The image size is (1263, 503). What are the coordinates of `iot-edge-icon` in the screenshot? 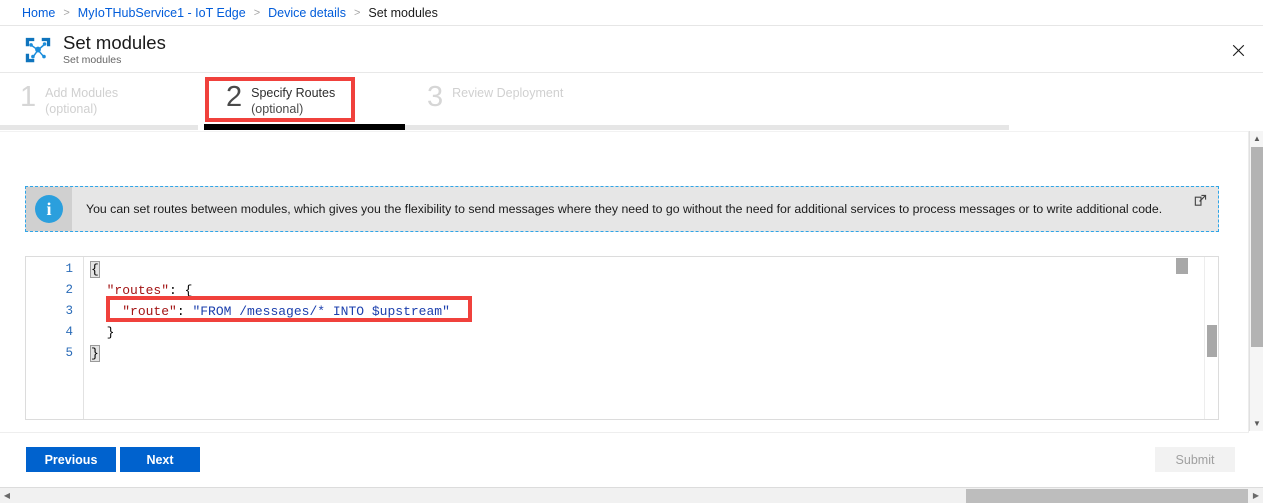 It's located at (38, 50).